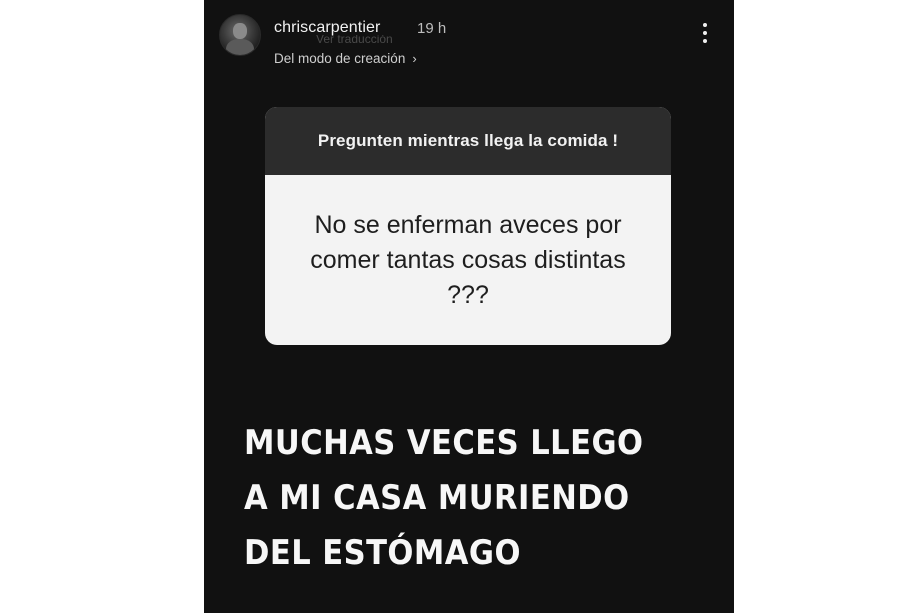 The image size is (920, 613). What do you see at coordinates (432, 28) in the screenshot?
I see `post-time: 19 h` at bounding box center [432, 28].